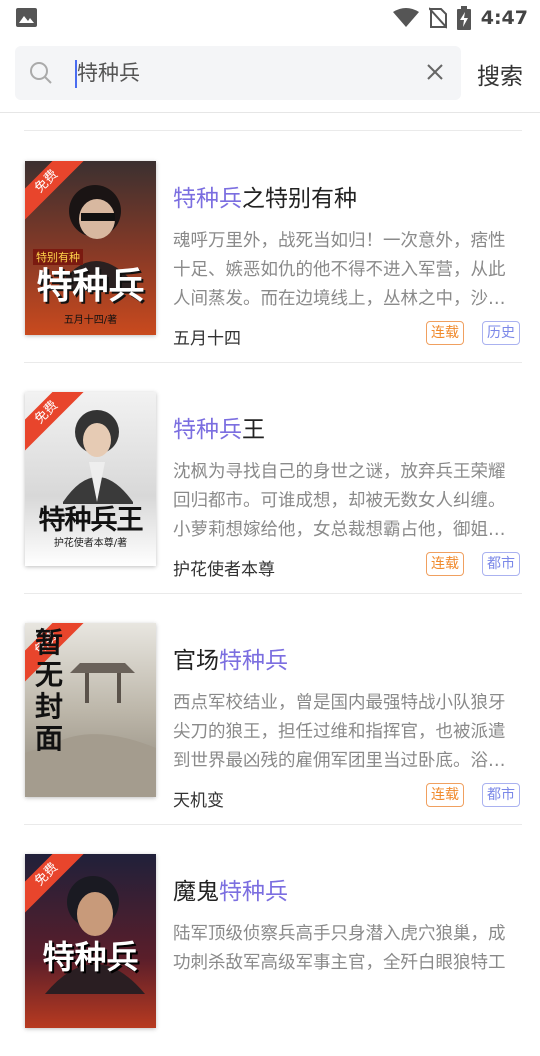  I want to click on clear-icon, so click(435, 72).